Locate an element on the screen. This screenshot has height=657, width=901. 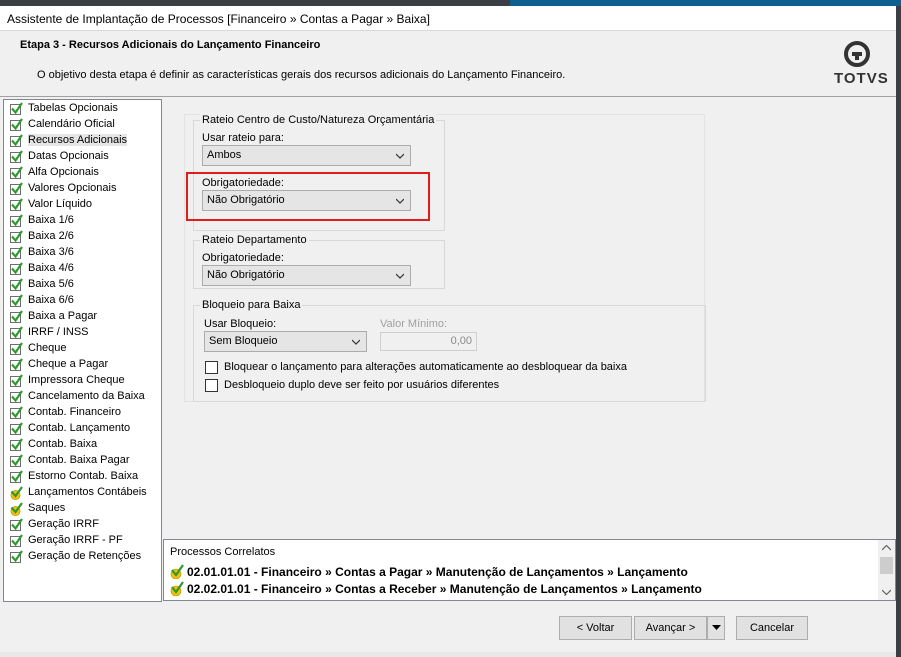
sidebar-item-label: Baixa a Pagar is located at coordinates (63, 316).